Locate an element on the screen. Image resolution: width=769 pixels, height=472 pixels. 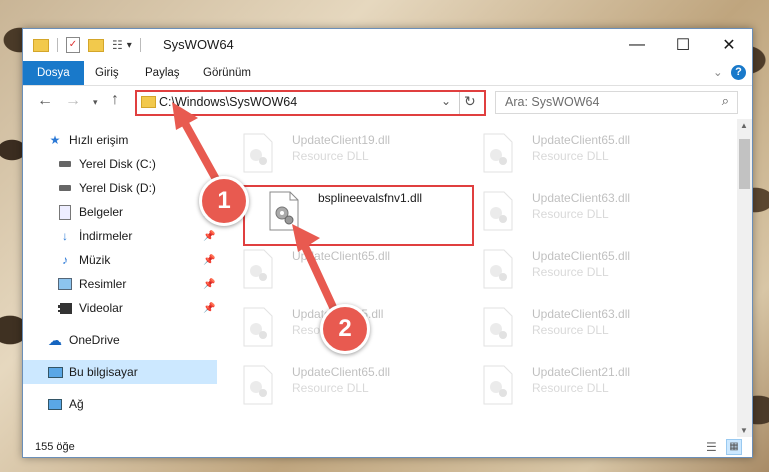
refresh-icon: ↻ is located at coordinates (470, 101).